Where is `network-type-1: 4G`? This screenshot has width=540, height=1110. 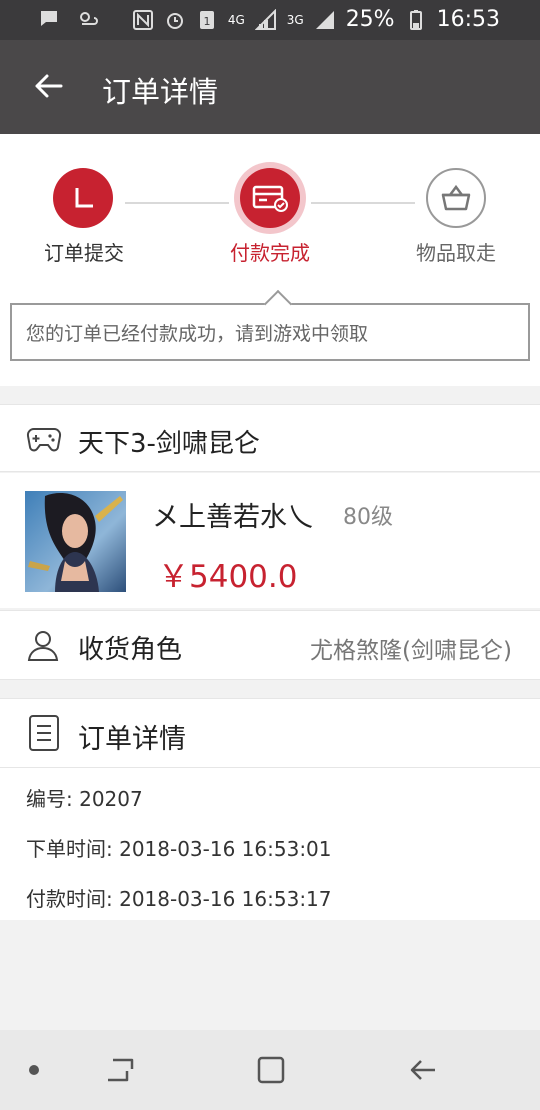
network-type-1: 4G is located at coordinates (236, 19).